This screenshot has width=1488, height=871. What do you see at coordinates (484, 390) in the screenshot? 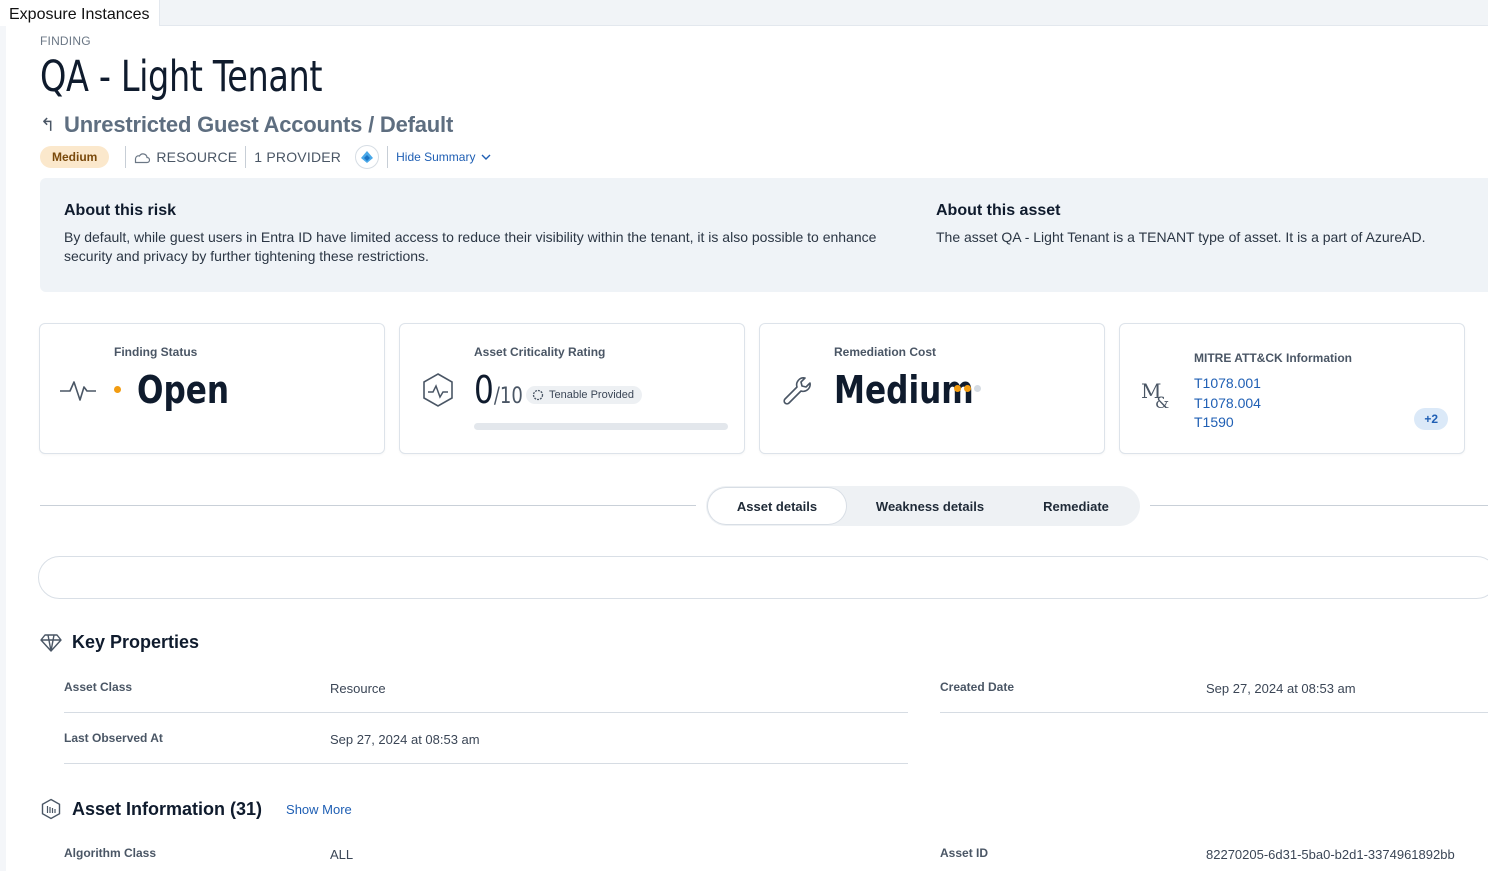
I see `criticality-value: 0` at bounding box center [484, 390].